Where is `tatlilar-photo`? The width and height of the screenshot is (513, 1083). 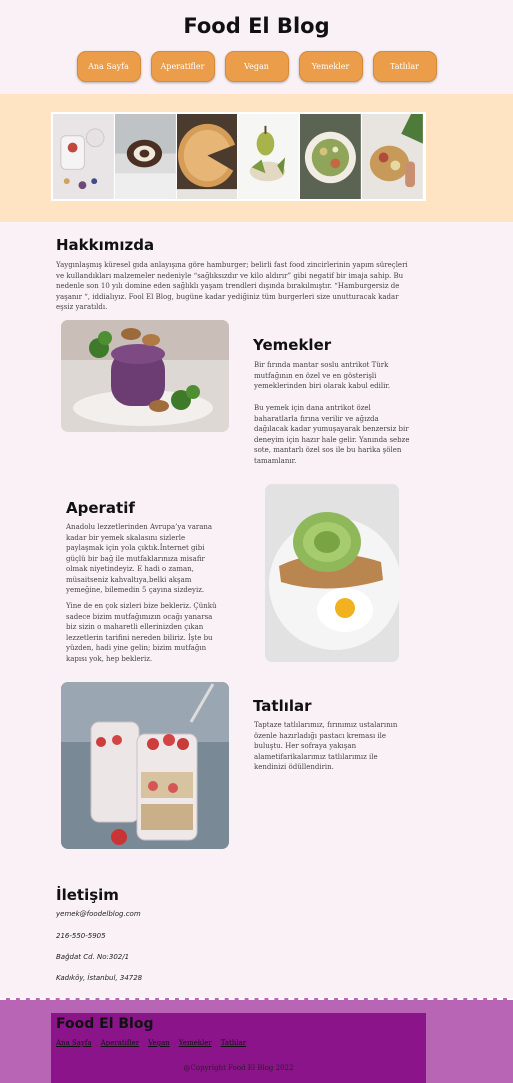 tatlilar-photo is located at coordinates (145, 765).